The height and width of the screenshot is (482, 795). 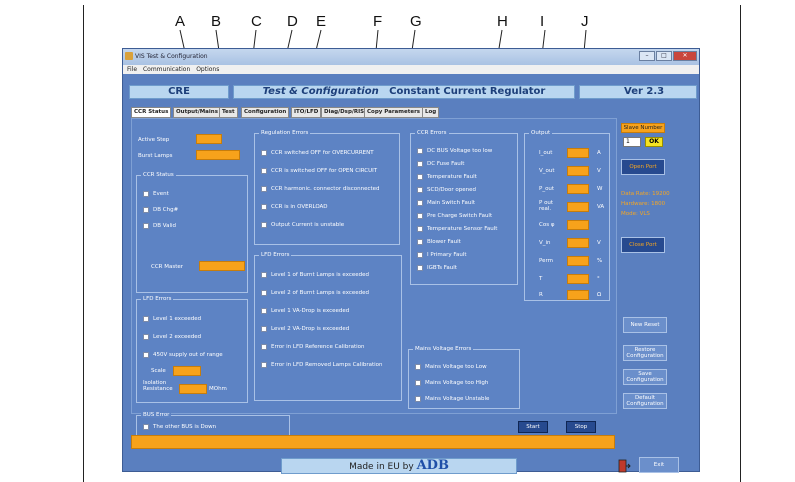 I want to click on scale-label: Scale, so click(x=158, y=371).